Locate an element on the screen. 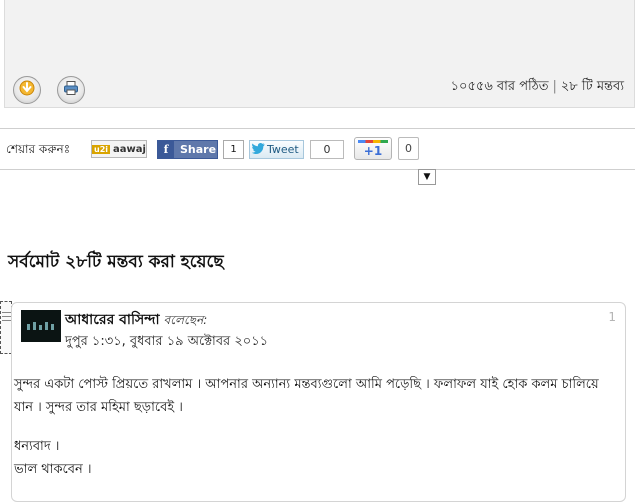 The height and width of the screenshot is (502, 635). tweet-count: 0 is located at coordinates (327, 149).